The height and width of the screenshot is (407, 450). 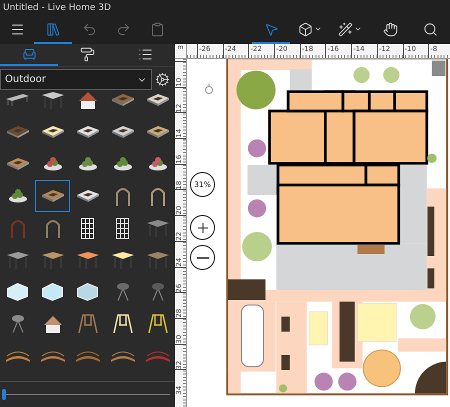 What do you see at coordinates (305, 29) in the screenshot?
I see `cube-icon` at bounding box center [305, 29].